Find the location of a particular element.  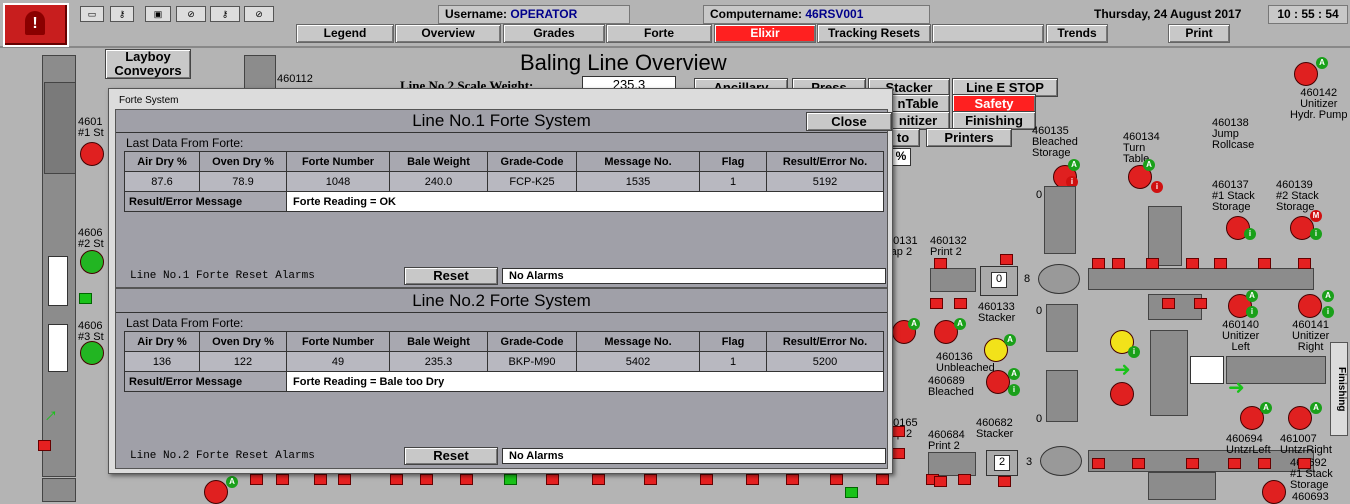

header-bale-weight: Bale Weight is located at coordinates (438, 341).